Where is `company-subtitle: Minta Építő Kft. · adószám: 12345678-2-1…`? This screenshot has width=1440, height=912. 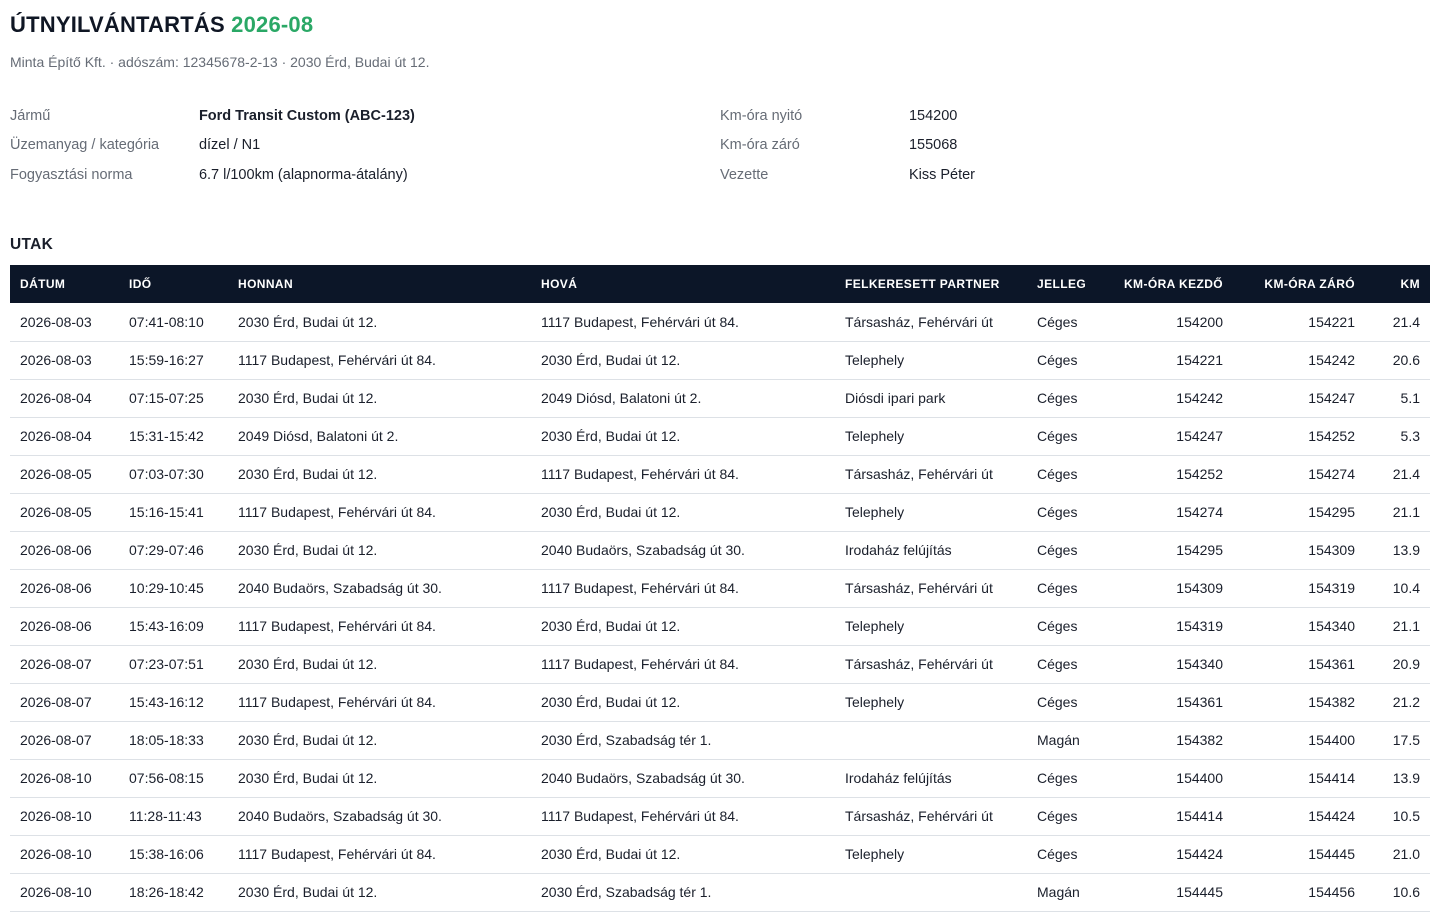
company-subtitle: Minta Építő Kft. · adószám: 12345678-2-1… is located at coordinates (220, 62).